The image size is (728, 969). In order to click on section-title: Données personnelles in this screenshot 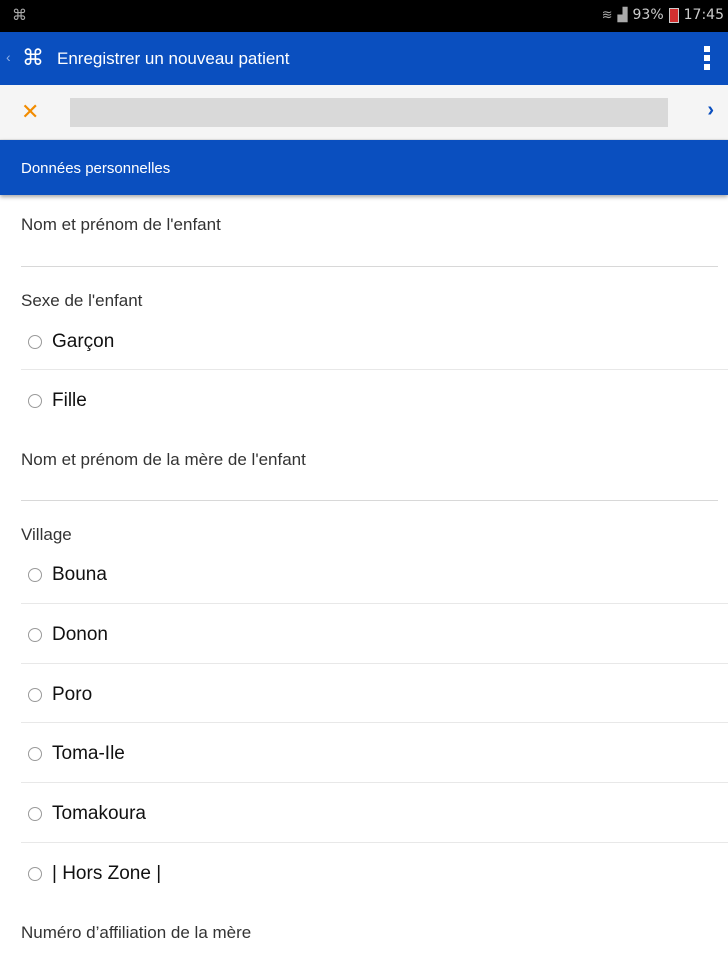, I will do `click(96, 168)`.